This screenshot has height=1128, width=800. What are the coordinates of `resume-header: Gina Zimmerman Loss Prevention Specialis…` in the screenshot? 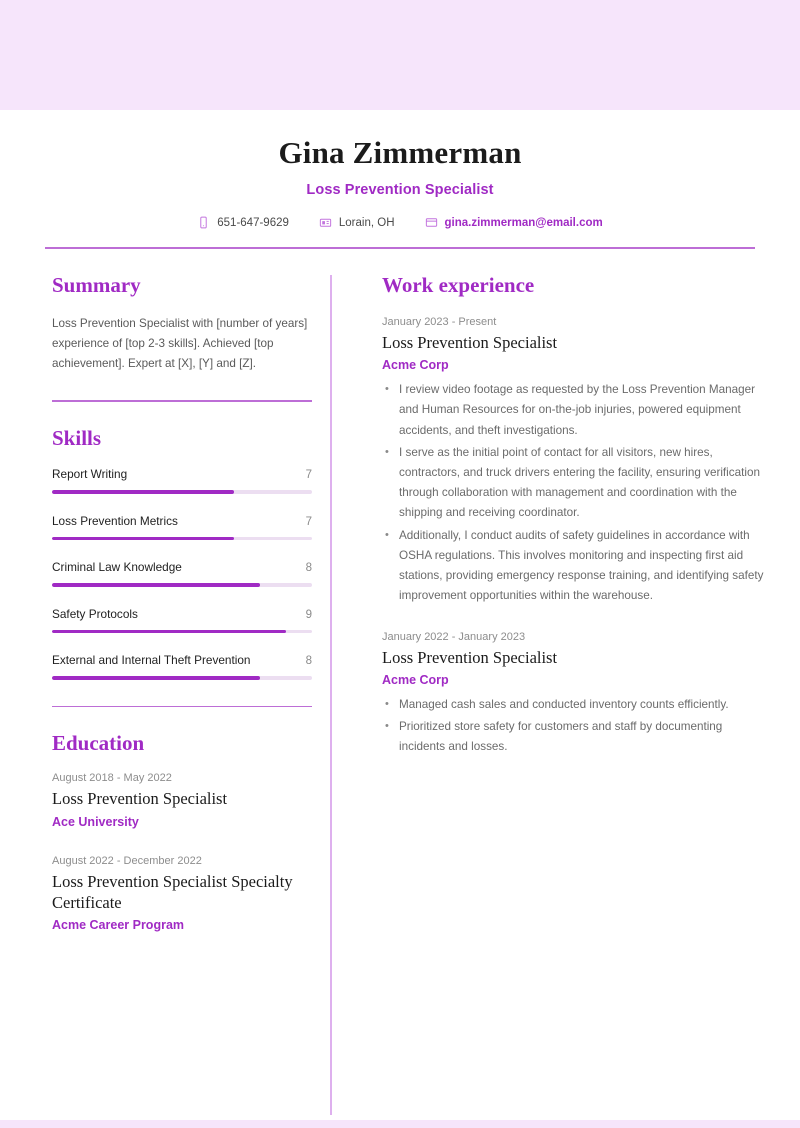 It's located at (400, 179).